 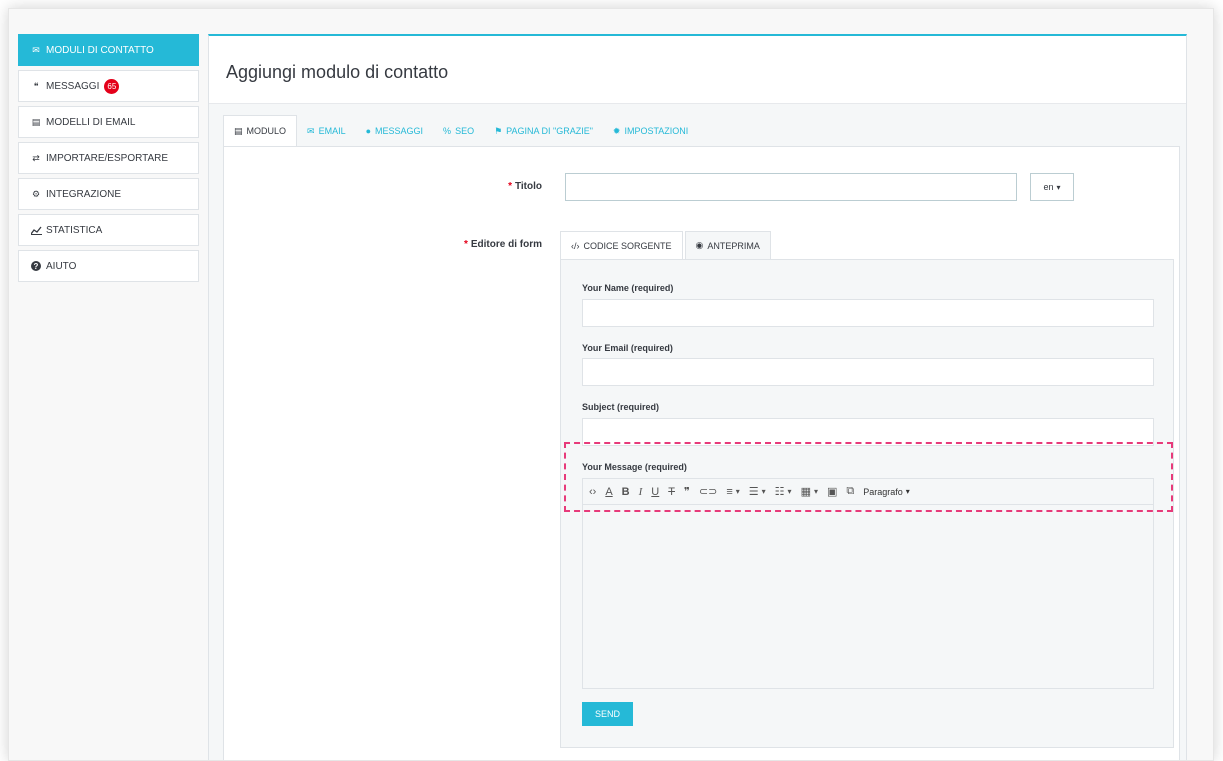 What do you see at coordinates (368, 131) in the screenshot?
I see `comments-icon: ●` at bounding box center [368, 131].